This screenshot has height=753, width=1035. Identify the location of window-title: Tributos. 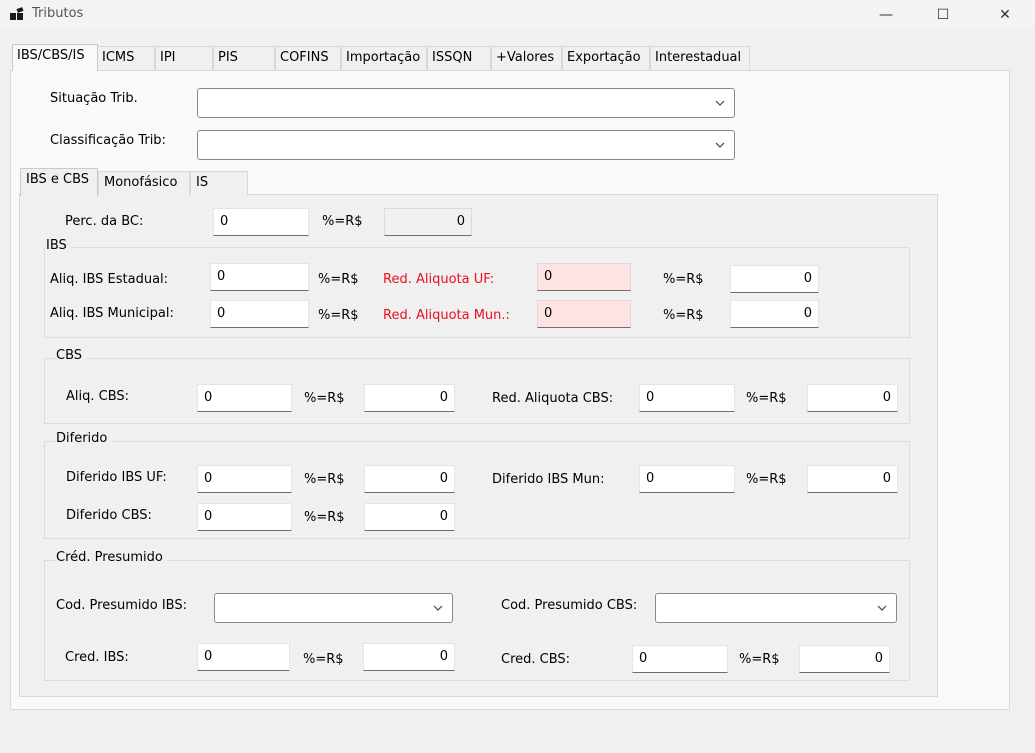
(58, 13).